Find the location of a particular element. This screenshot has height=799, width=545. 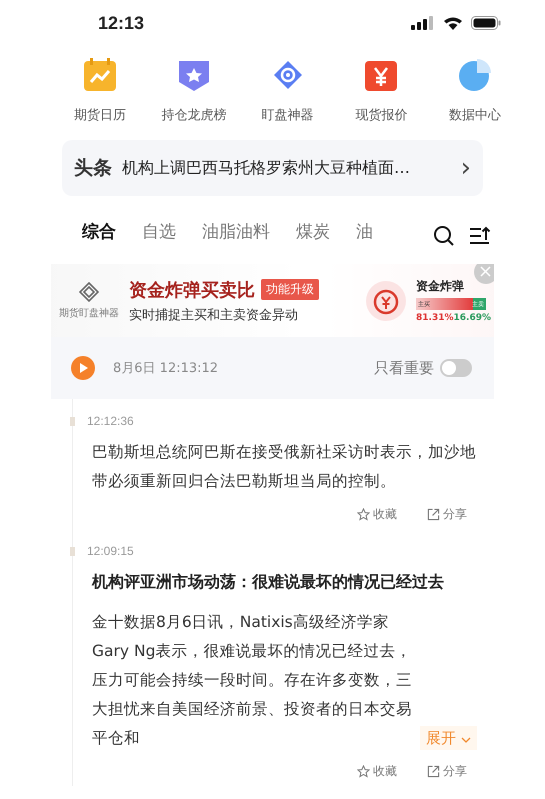

headline-card: 头条 机构上调巴西马托格罗索州大豆种植面… › is located at coordinates (272, 168).